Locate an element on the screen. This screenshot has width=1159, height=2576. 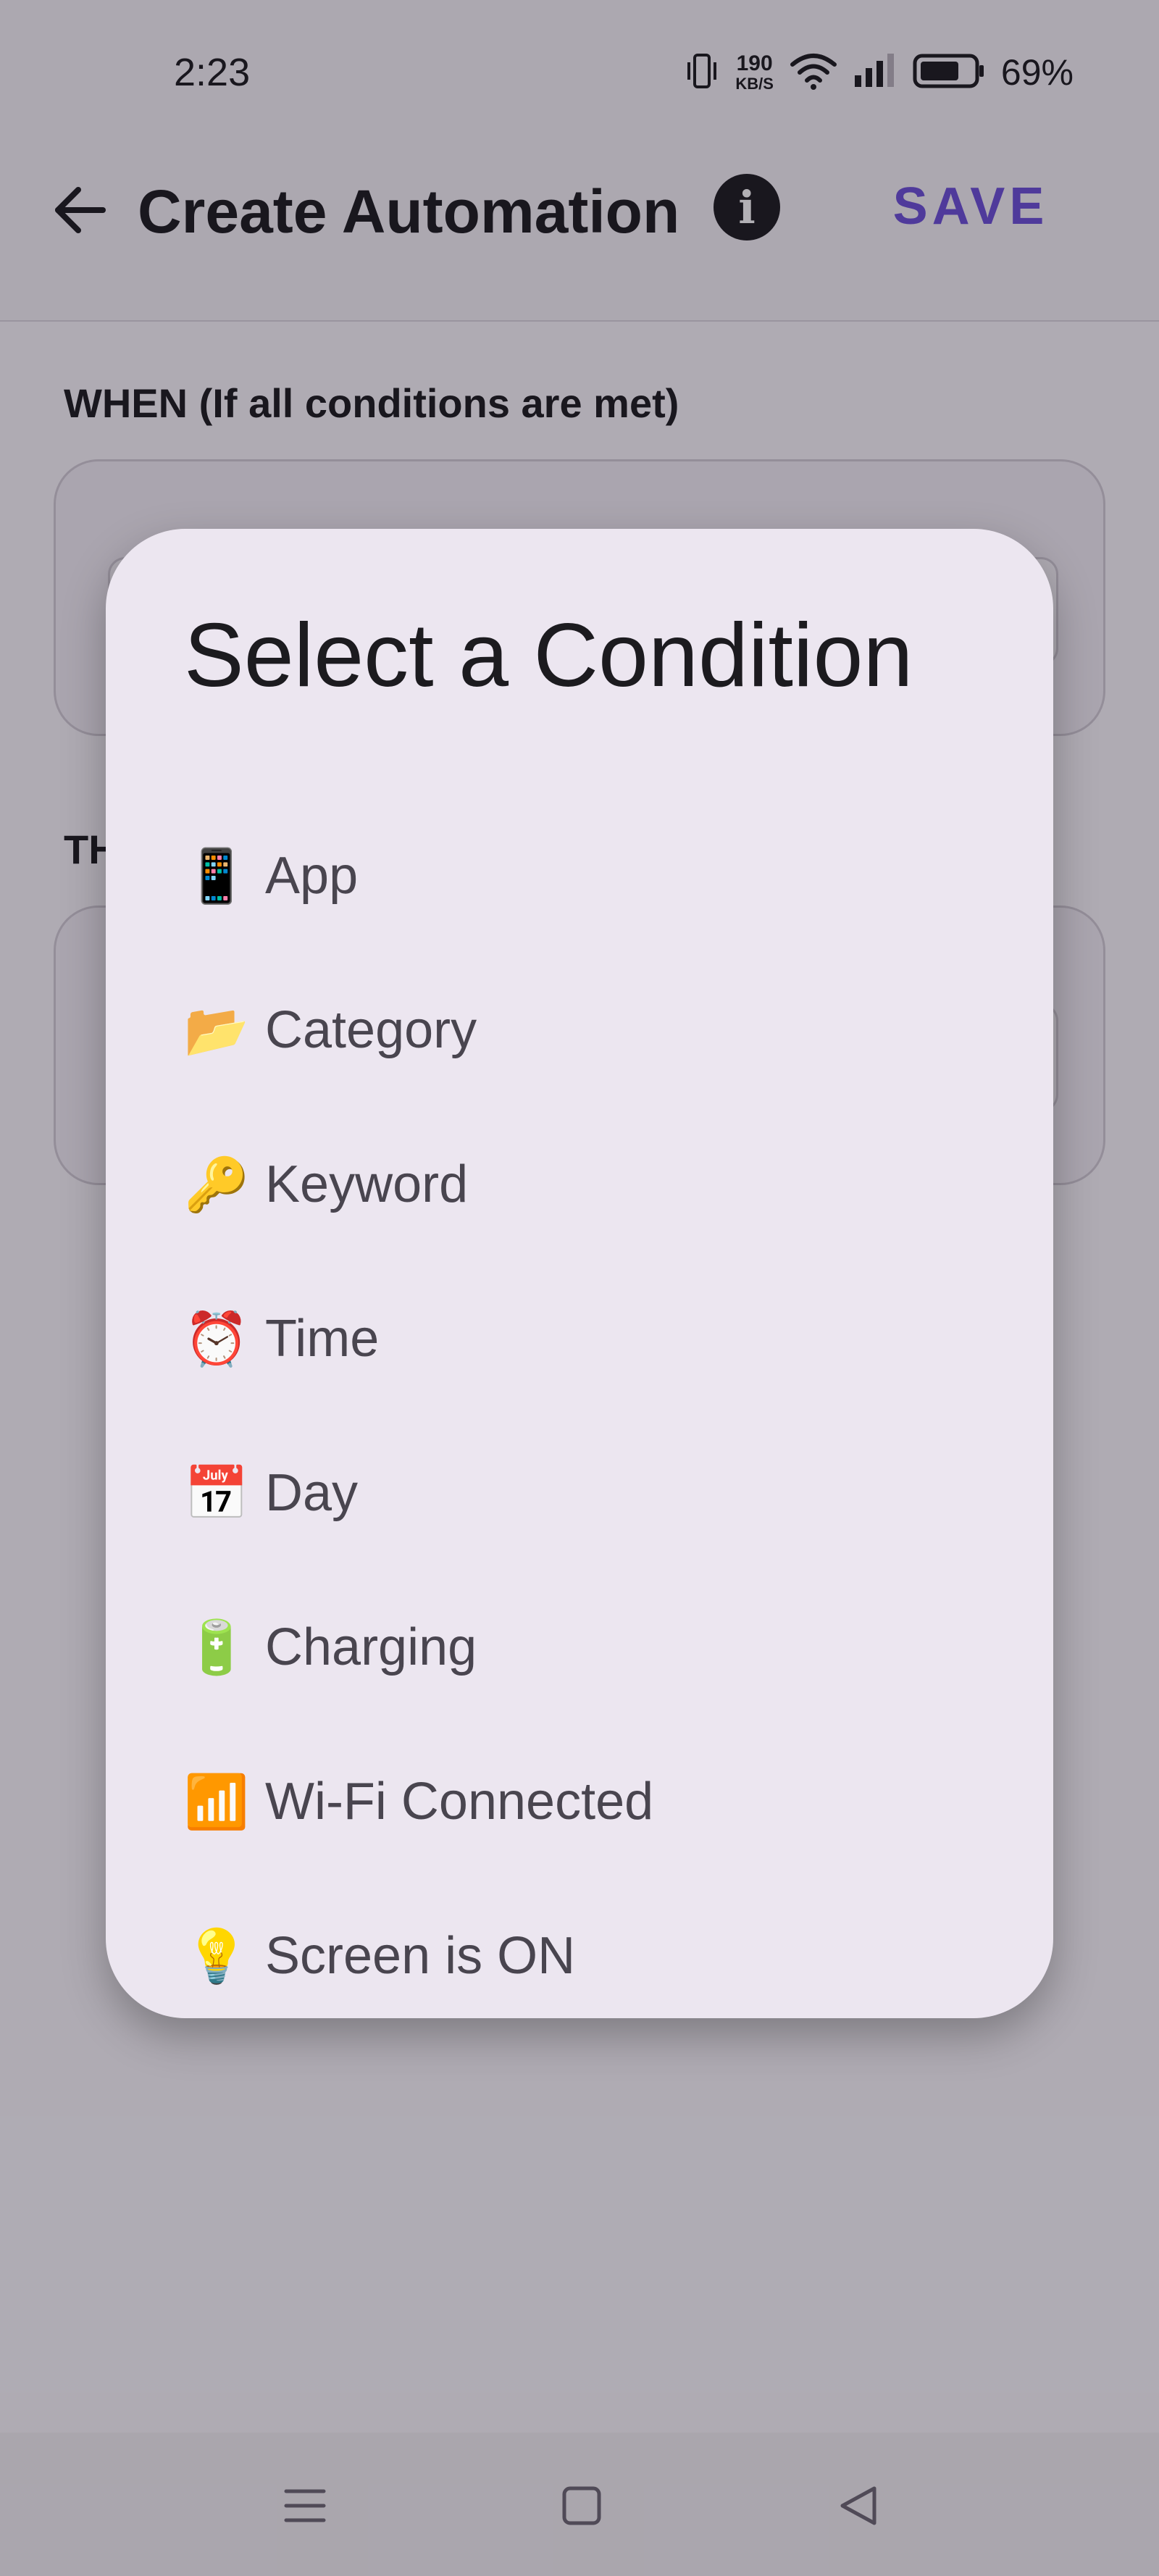
condition-label: Keyword is located at coordinates (367, 1184).